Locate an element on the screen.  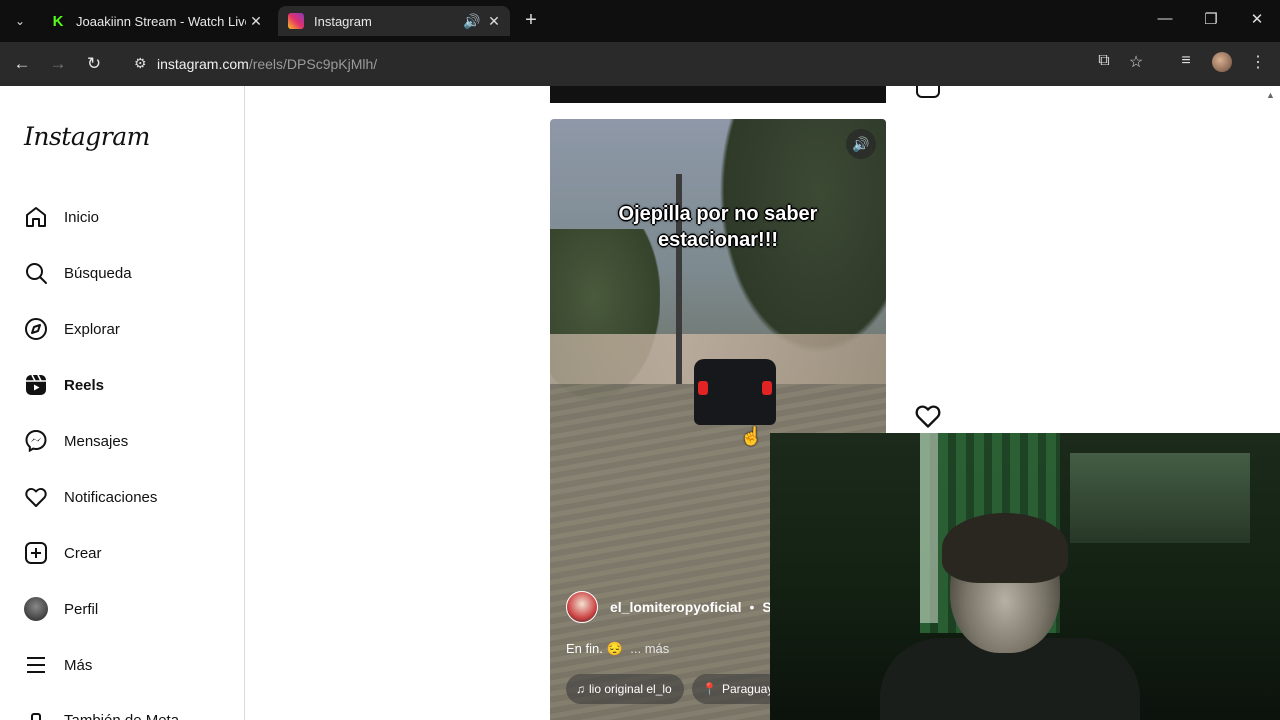
new-tab-icon: + is located at coordinates (531, 21).